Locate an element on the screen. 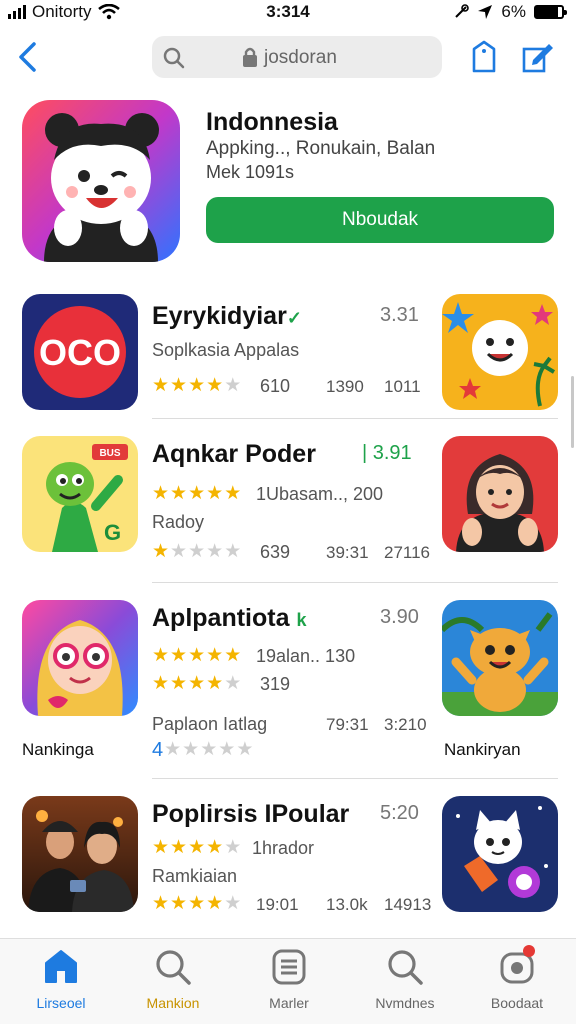  app-meta: 39:31 is located at coordinates (347, 552).